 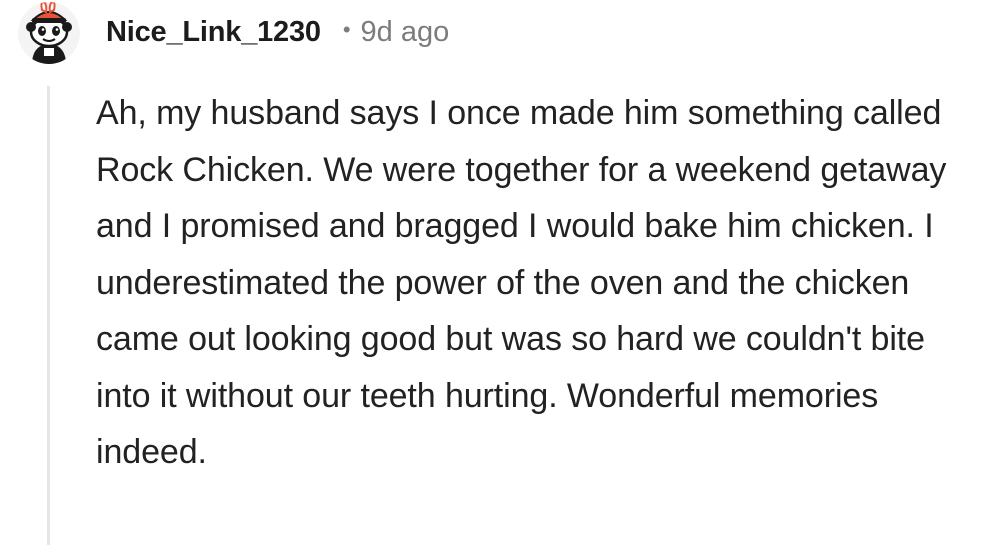 What do you see at coordinates (405, 31) in the screenshot?
I see `timestamp: 9d ago` at bounding box center [405, 31].